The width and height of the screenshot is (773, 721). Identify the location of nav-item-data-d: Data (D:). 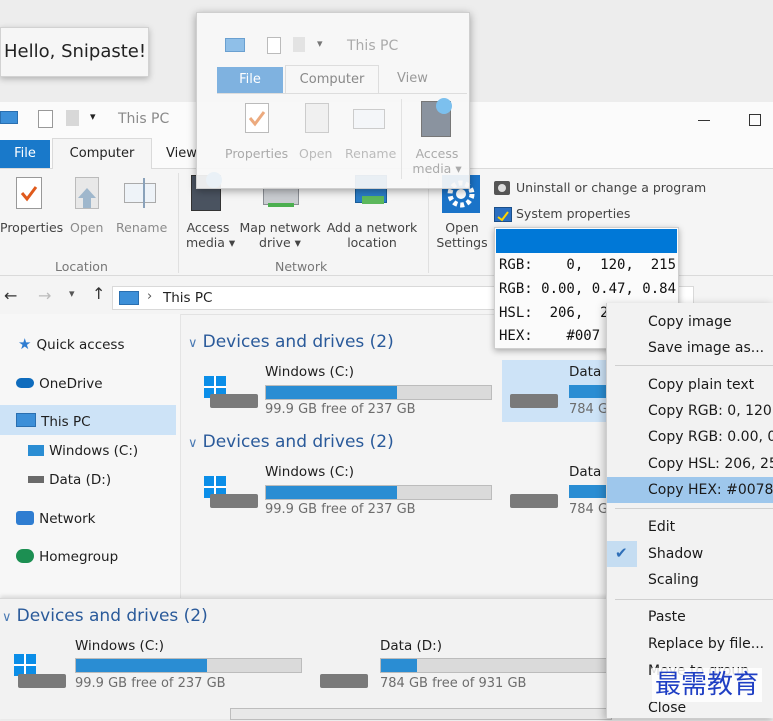
(69, 478).